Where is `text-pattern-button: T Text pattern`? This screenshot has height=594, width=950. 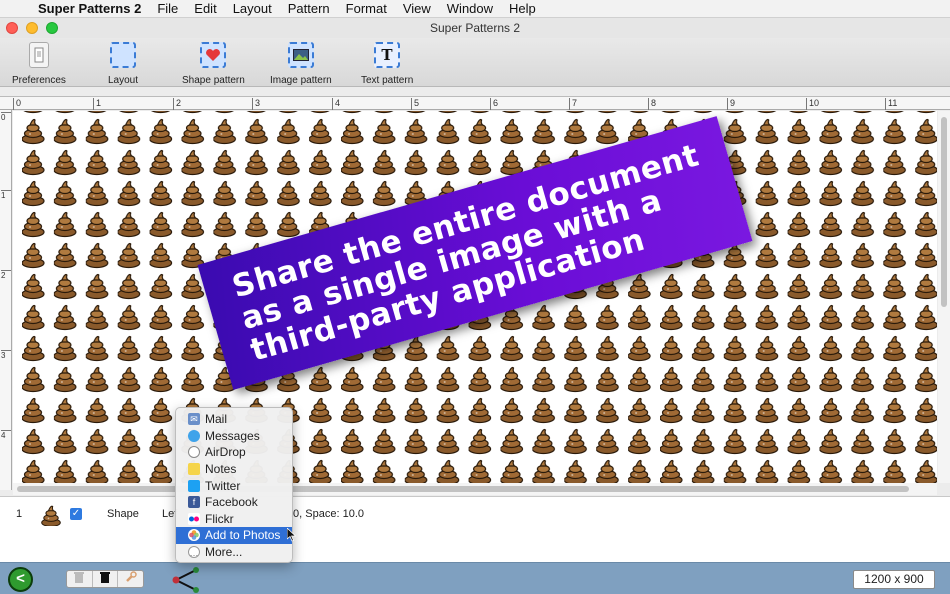
text-pattern-button: T Text pattern is located at coordinates (387, 64).